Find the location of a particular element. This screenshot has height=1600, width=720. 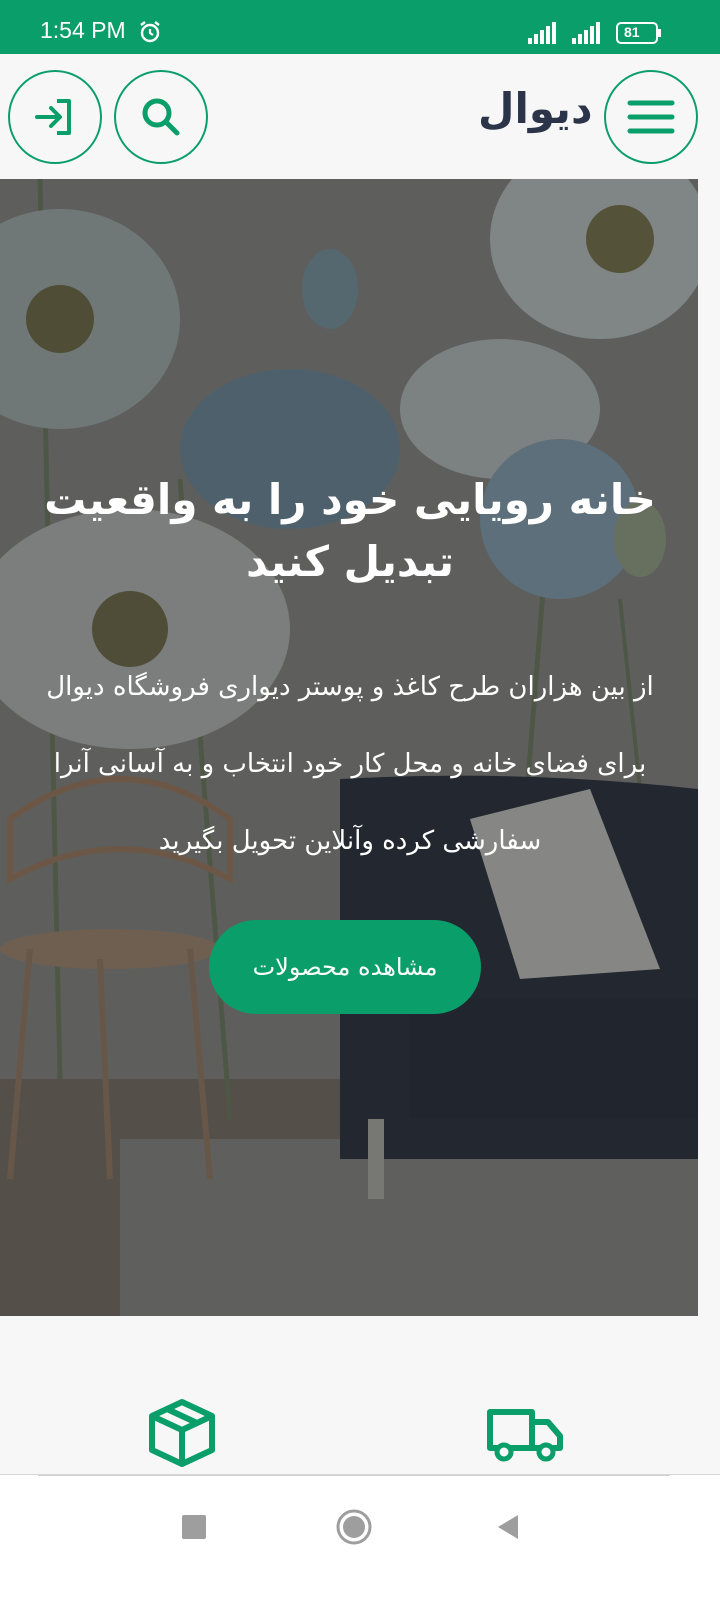

login-button is located at coordinates (55, 117).